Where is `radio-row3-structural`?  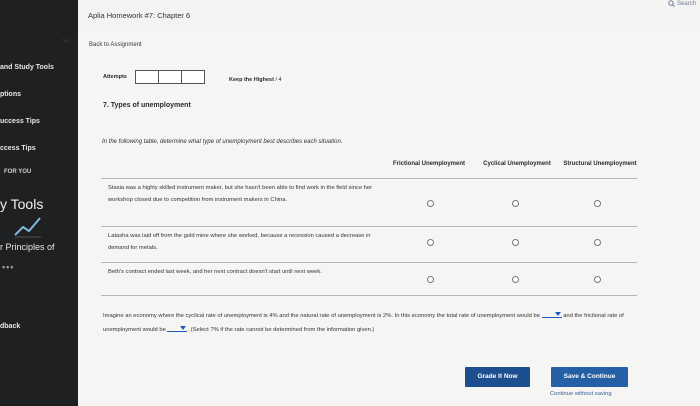 radio-row3-structural is located at coordinates (597, 279).